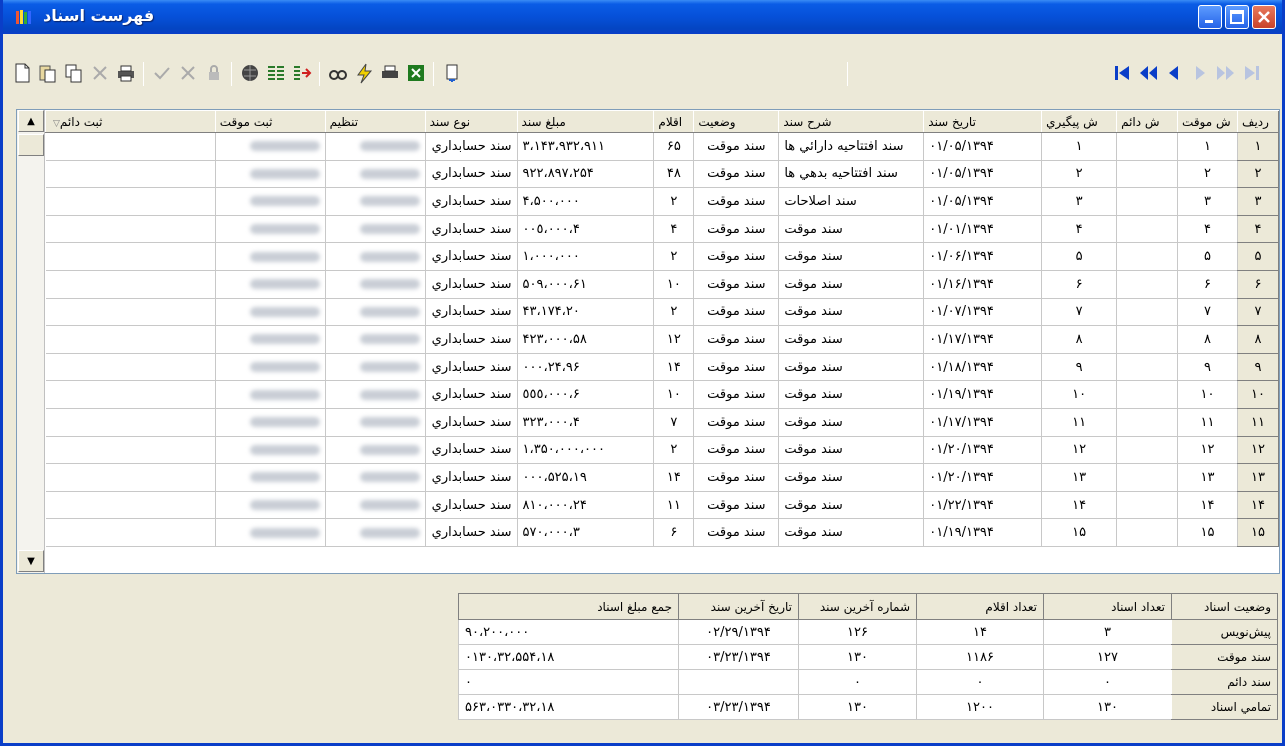  I want to click on cell-amount: ٢٠،۴٣،١٧۴, so click(586, 312).